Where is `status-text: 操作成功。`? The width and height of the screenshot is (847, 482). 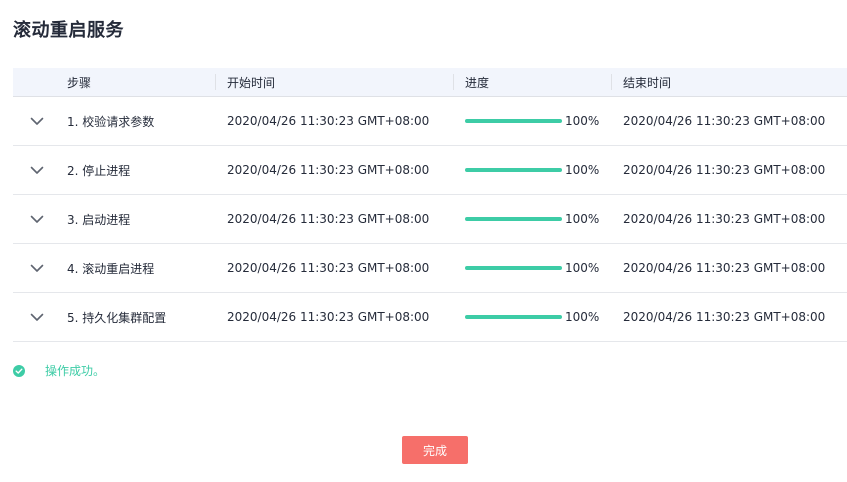 status-text: 操作成功。 is located at coordinates (75, 371).